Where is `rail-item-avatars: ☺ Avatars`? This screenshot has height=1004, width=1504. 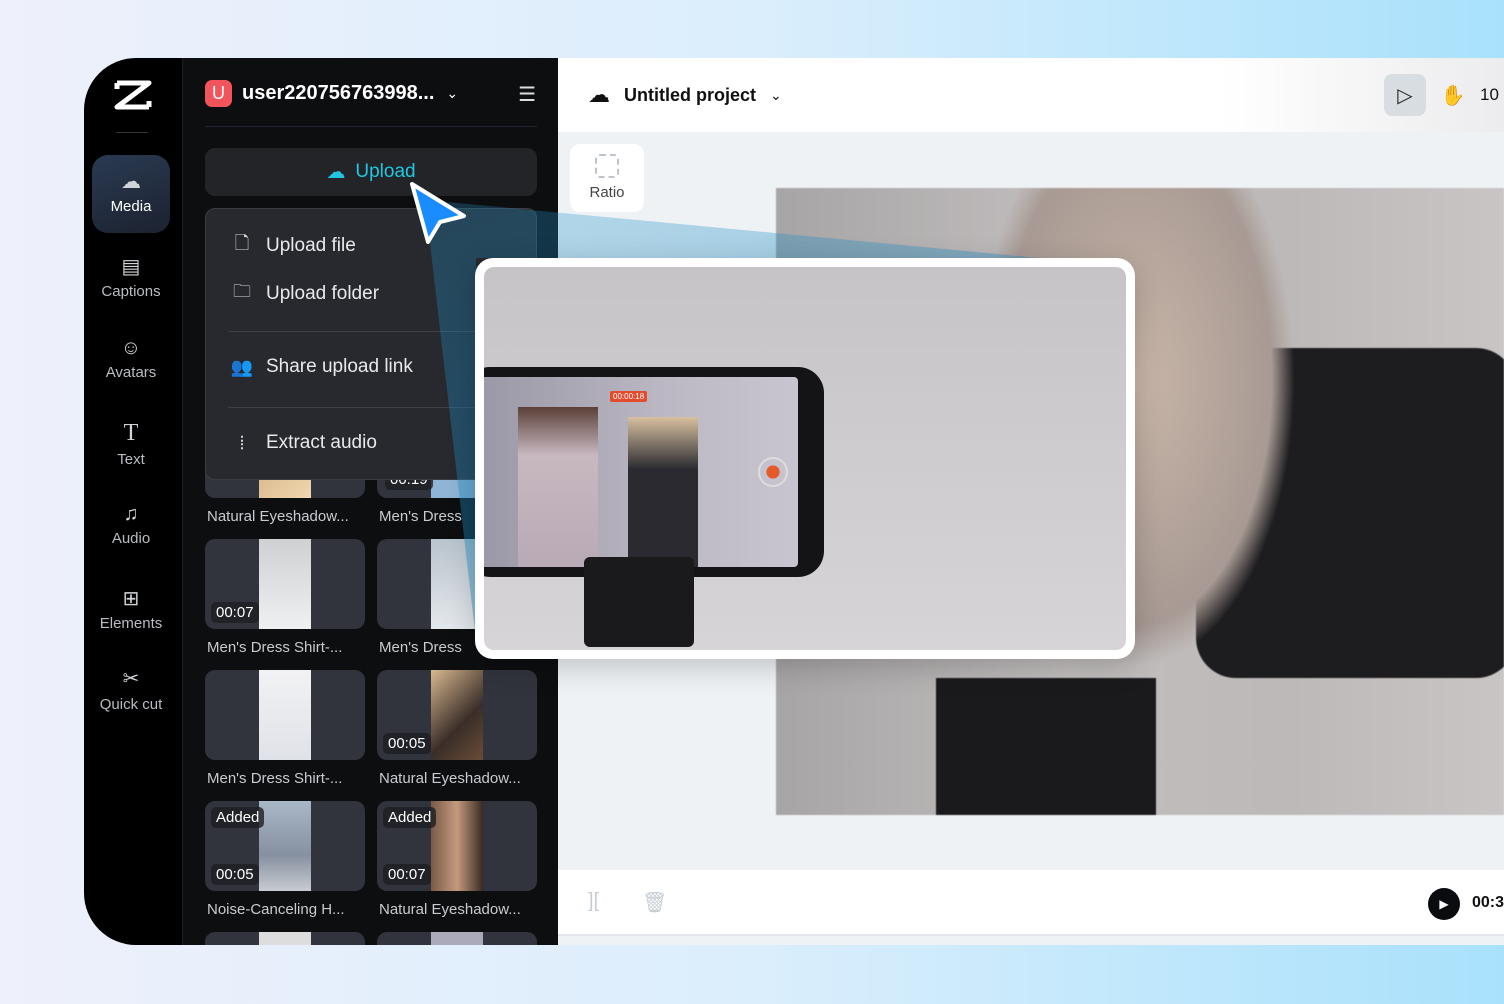 rail-item-avatars: ☺ Avatars is located at coordinates (131, 359).